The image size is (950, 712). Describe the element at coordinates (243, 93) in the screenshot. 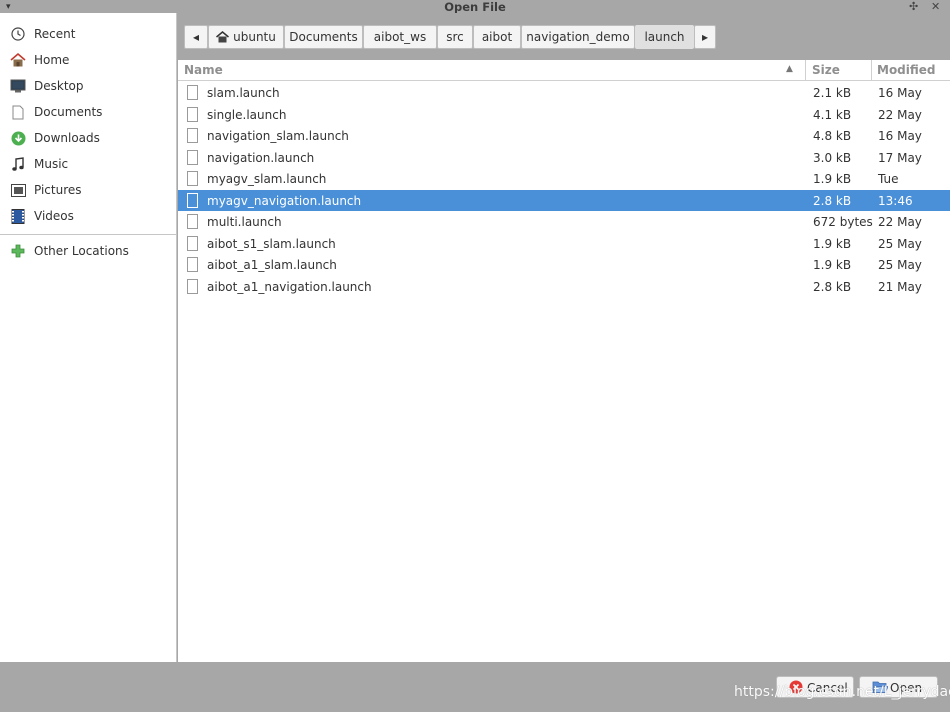

I see `file-name: slam.launch` at that location.